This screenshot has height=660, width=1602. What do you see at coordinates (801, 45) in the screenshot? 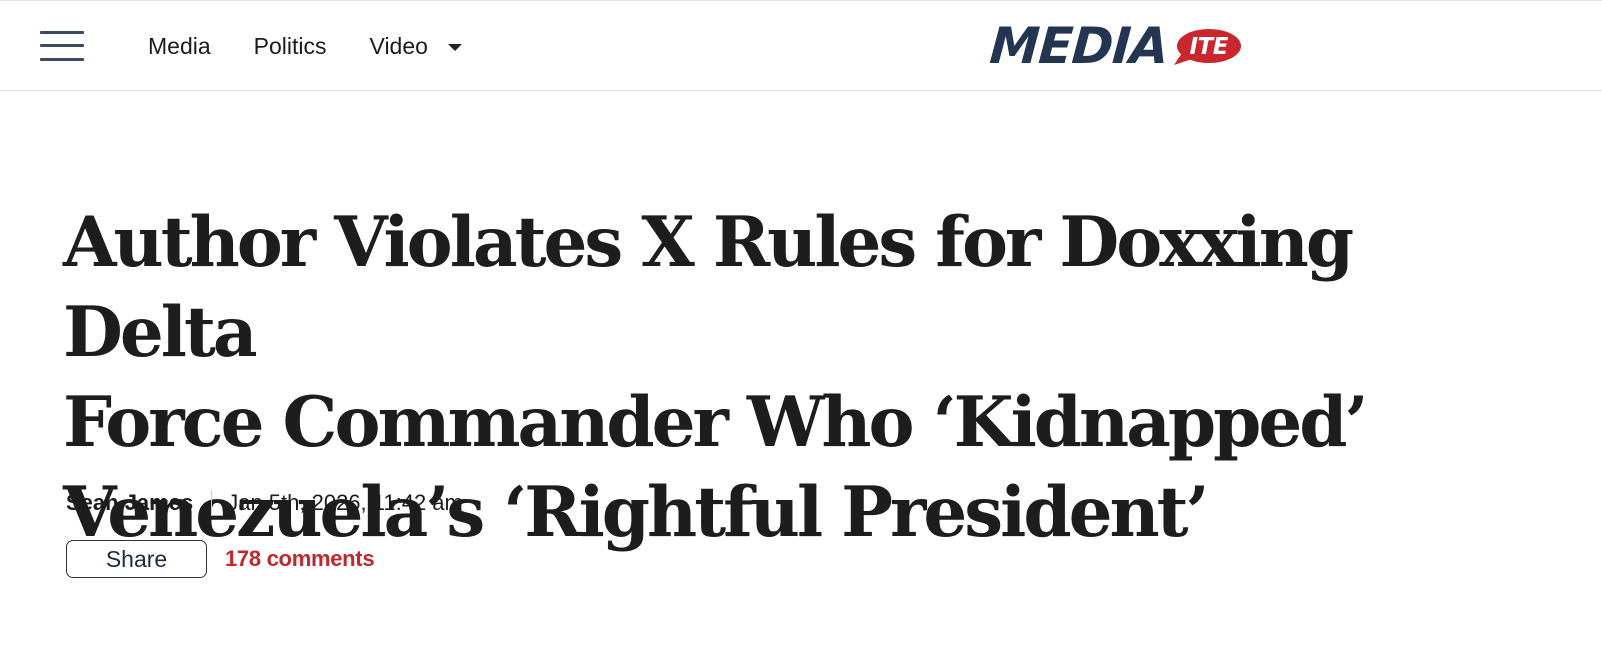
I see `site-header: Media Politics Video MEDIA ITE` at bounding box center [801, 45].